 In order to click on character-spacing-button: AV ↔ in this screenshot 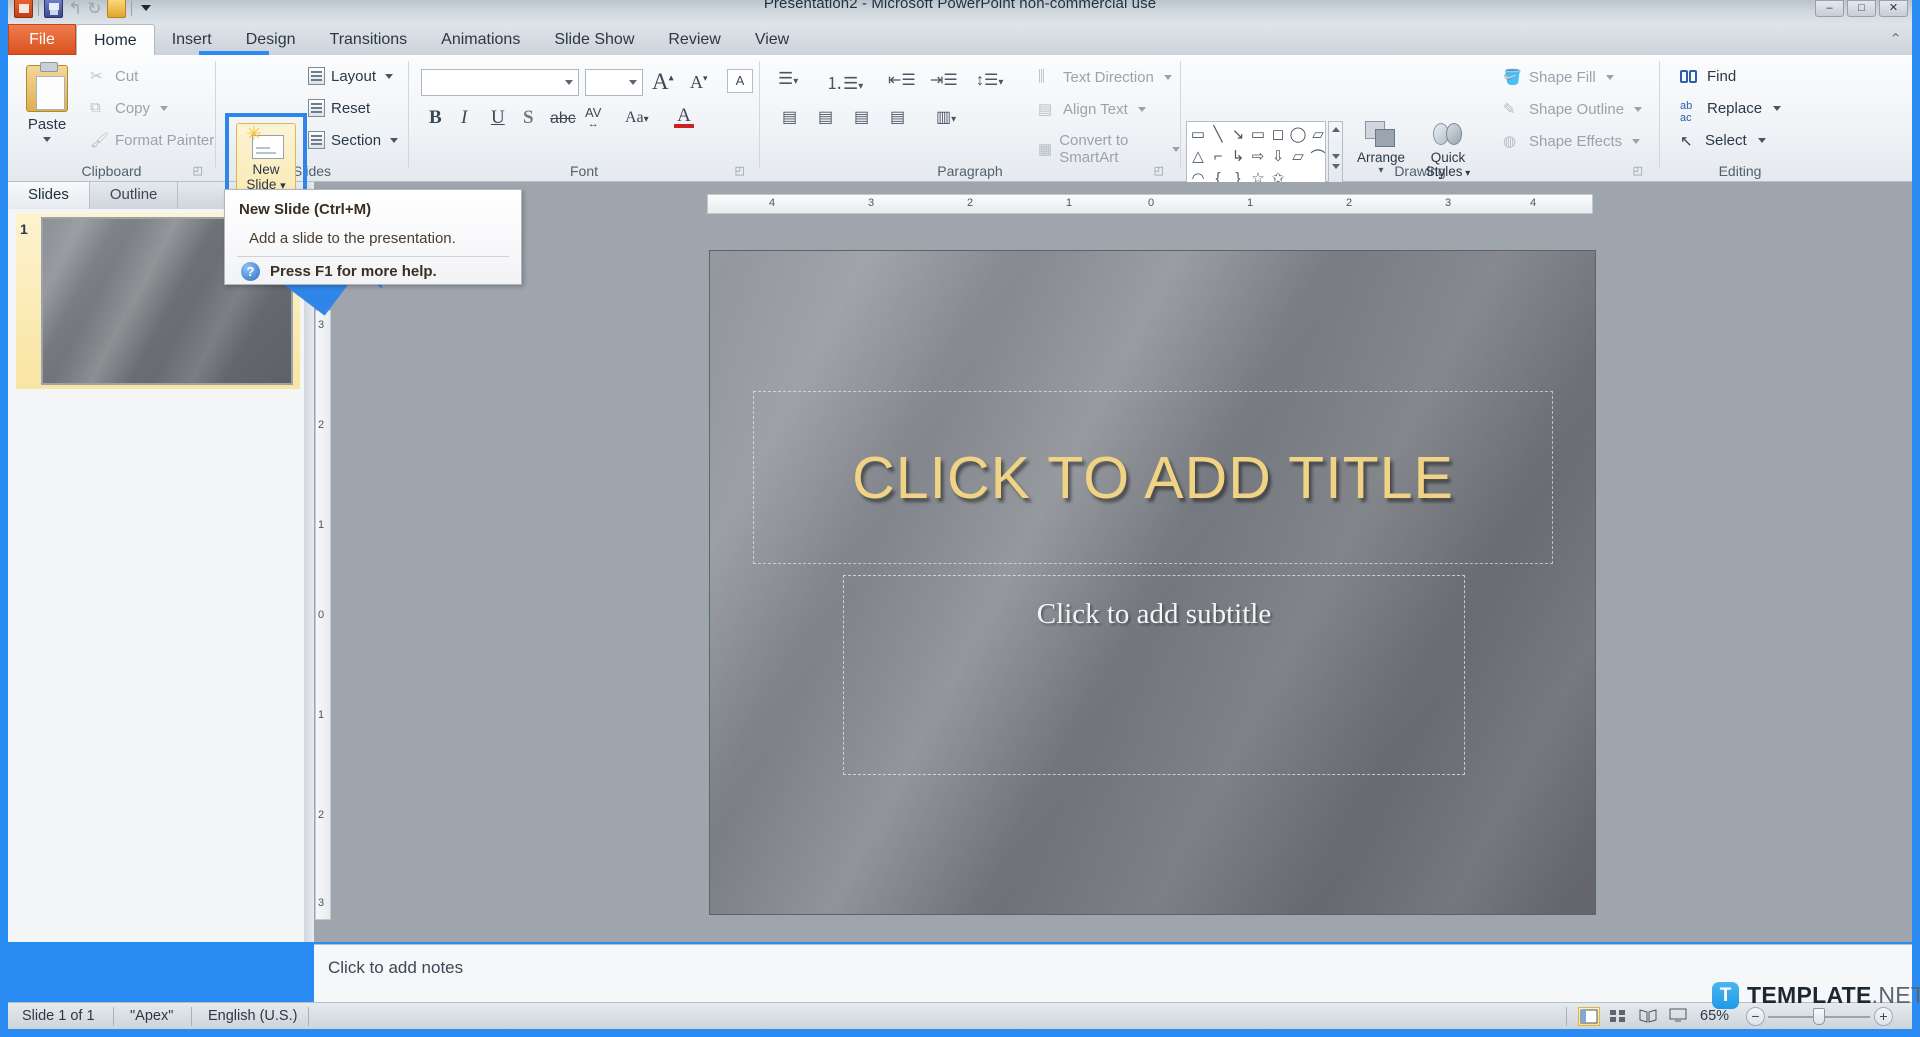, I will do `click(593, 117)`.